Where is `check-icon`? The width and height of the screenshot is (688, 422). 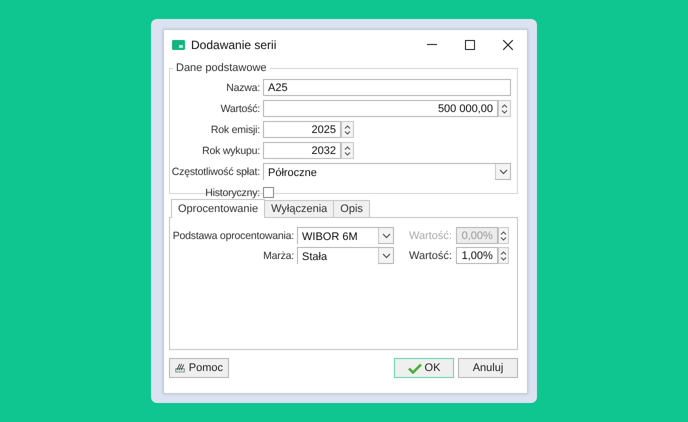
check-icon is located at coordinates (415, 368).